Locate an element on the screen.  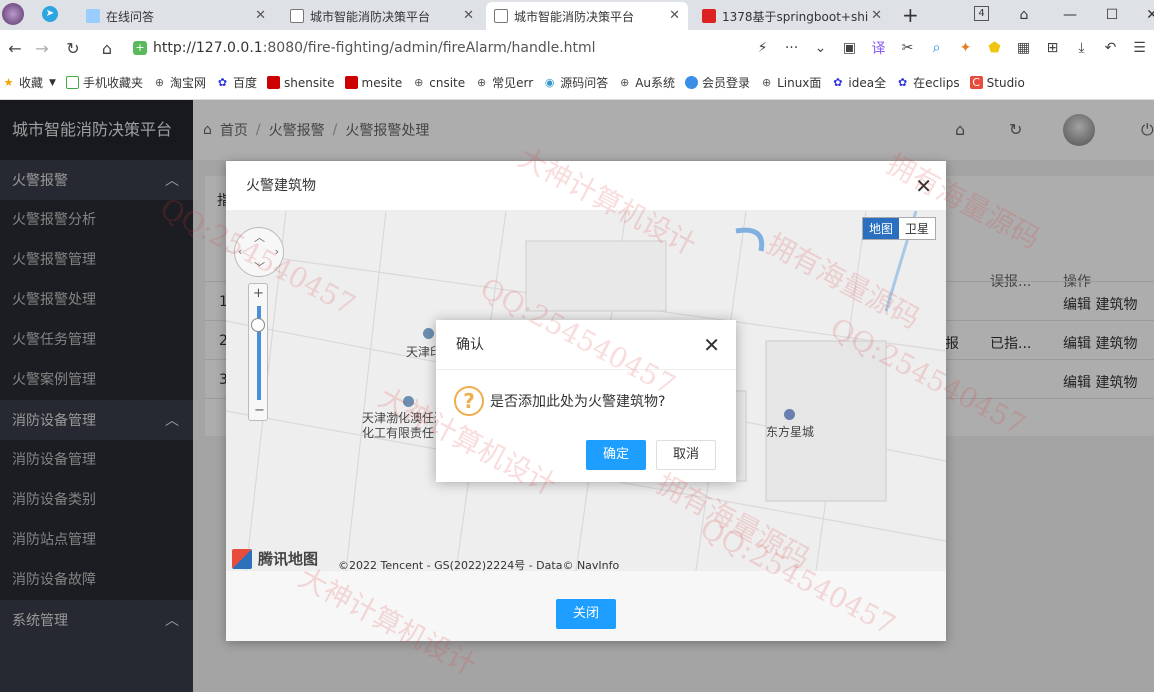
lightning-icon: ⚡ is located at coordinates (762, 48).